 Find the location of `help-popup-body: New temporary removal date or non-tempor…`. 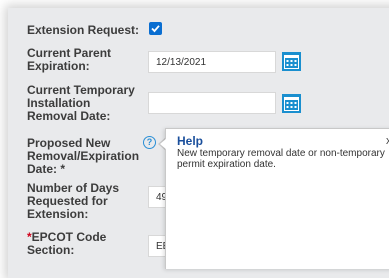

help-popup-body: New temporary removal date or non-tempor… is located at coordinates (281, 159).